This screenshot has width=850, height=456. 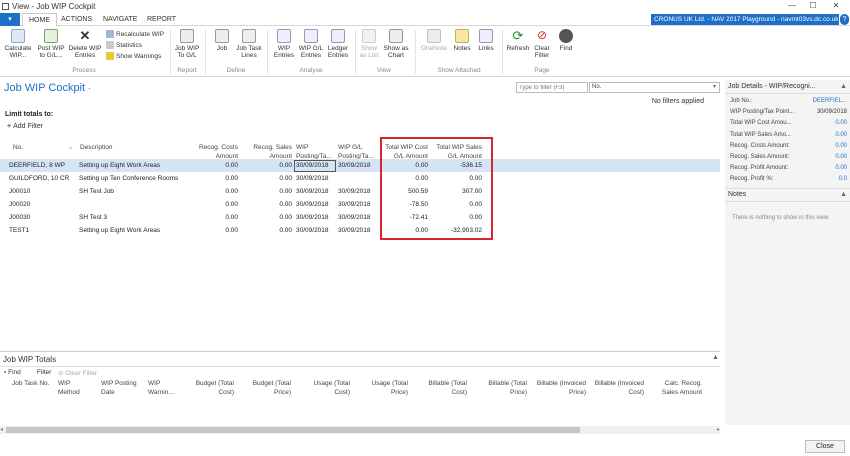 I want to click on page-title-caret: ·, so click(x=89, y=88).